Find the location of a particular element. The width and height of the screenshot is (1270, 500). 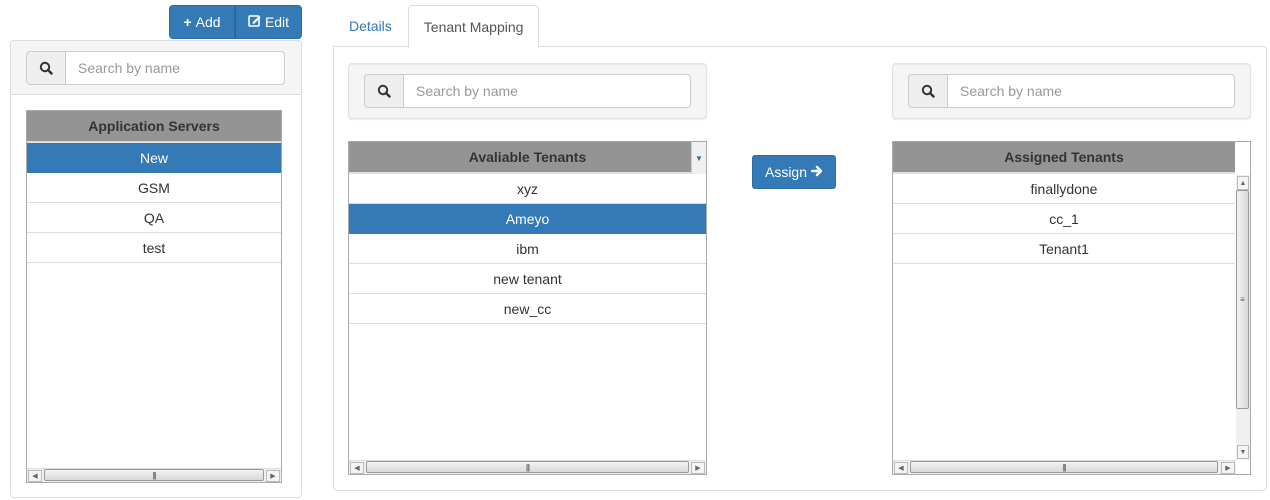

column-menu-icon: ▼ is located at coordinates (698, 158).